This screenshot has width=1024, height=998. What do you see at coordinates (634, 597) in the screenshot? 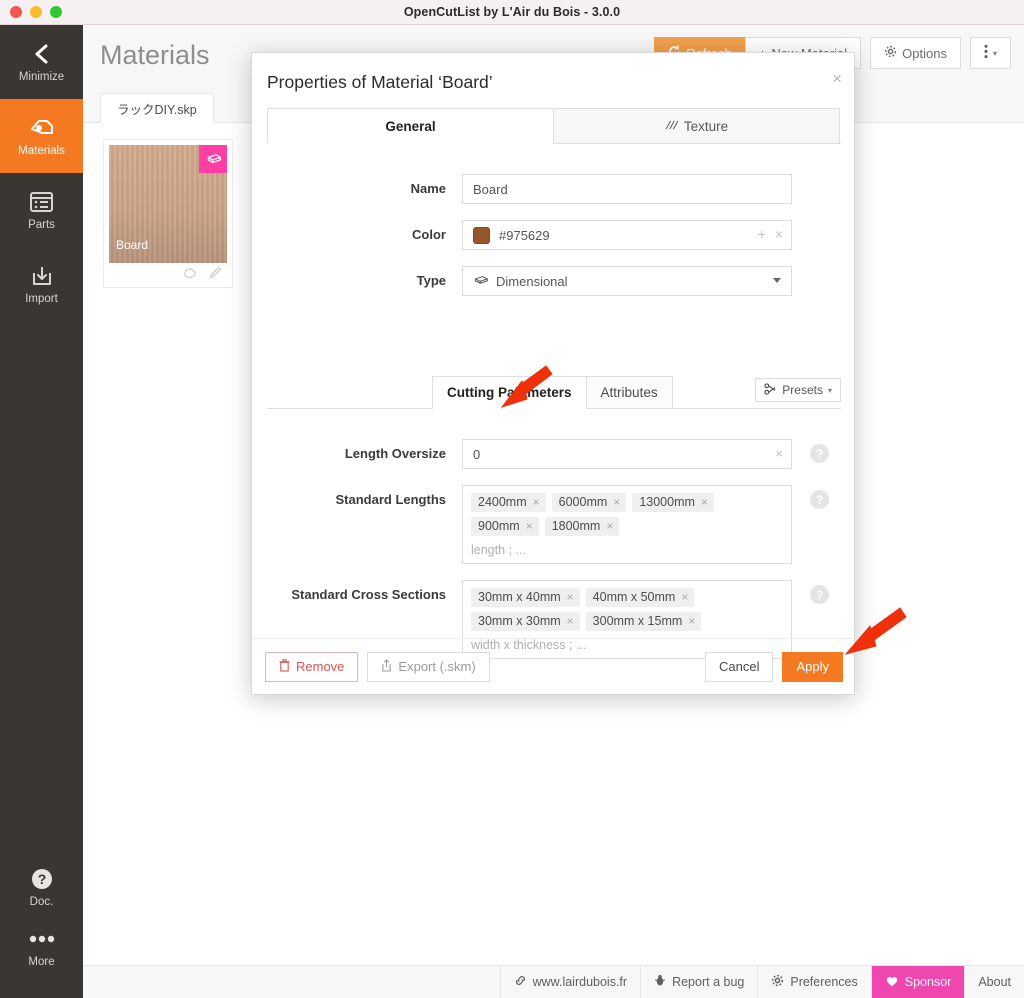
I see `tag-label: 40mm x 50mm` at bounding box center [634, 597].